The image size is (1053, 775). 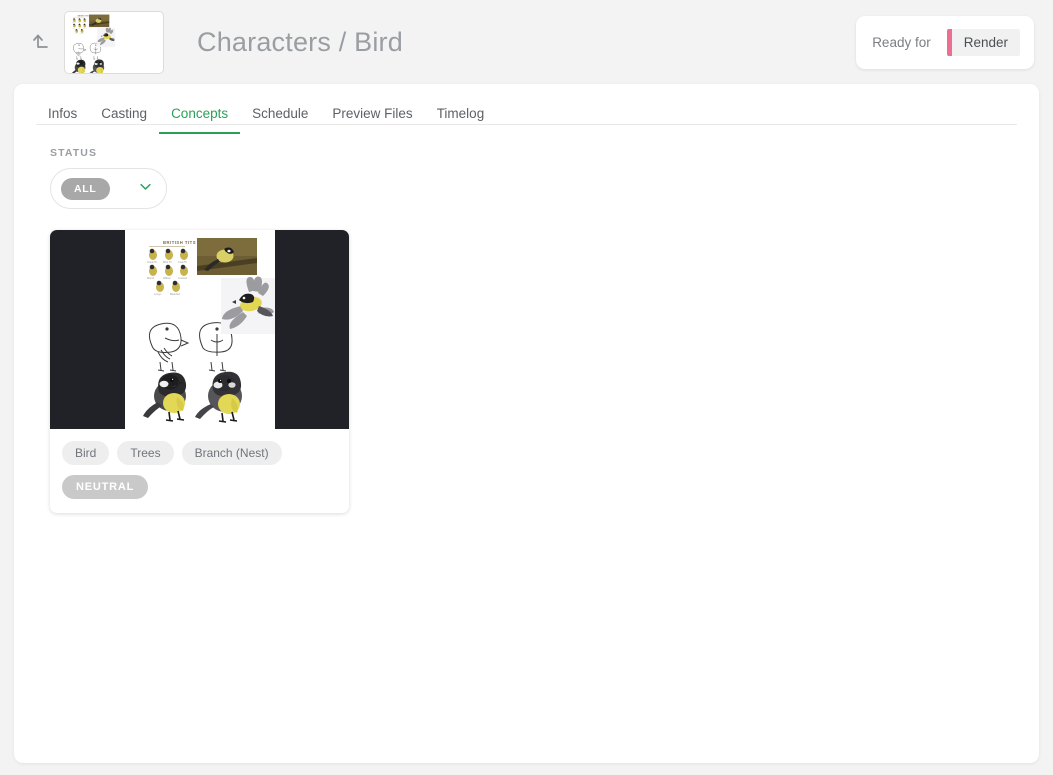 What do you see at coordinates (901, 42) in the screenshot?
I see `status-label: Ready for` at bounding box center [901, 42].